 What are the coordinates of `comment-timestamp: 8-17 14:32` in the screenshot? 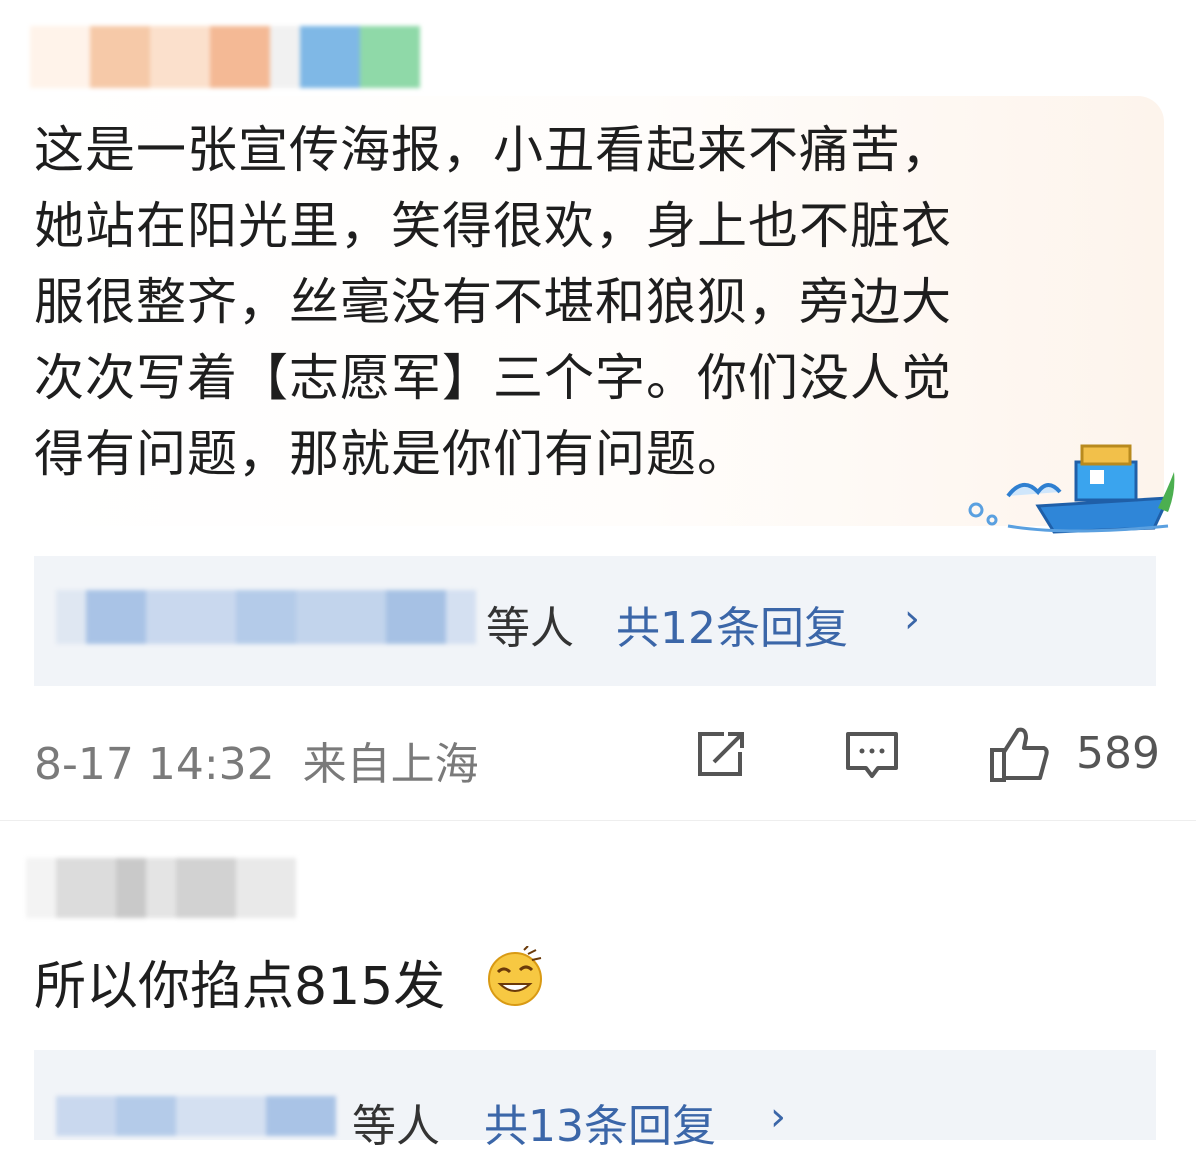 It's located at (154, 764).